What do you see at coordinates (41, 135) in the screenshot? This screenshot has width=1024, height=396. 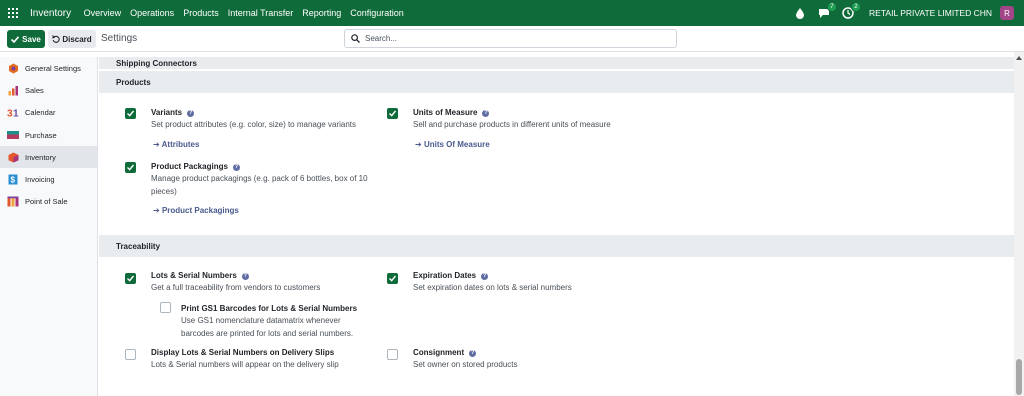 I see `sidebar-item-label: Purchase` at bounding box center [41, 135].